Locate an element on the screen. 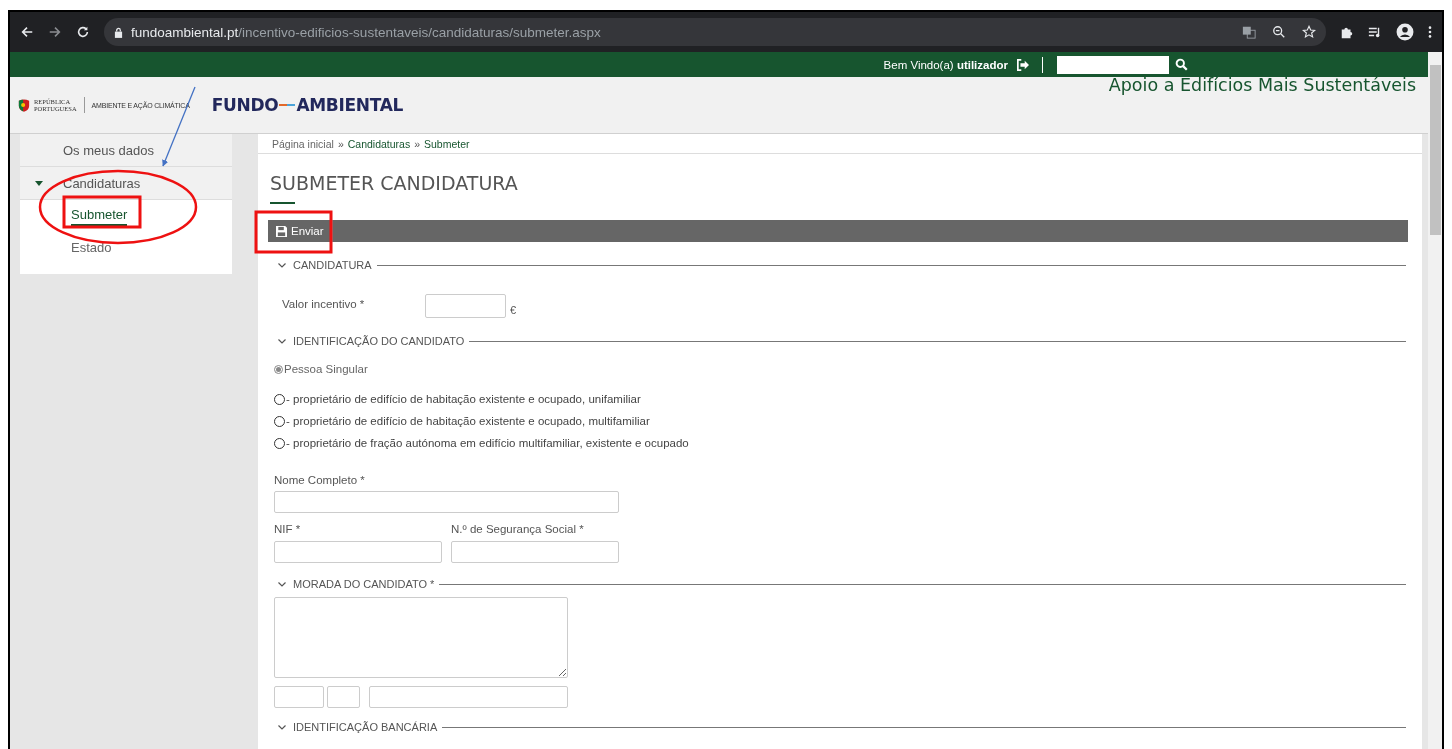 Image resolution: width=1452 pixels, height=749 pixels. profile-icon is located at coordinates (1405, 32).